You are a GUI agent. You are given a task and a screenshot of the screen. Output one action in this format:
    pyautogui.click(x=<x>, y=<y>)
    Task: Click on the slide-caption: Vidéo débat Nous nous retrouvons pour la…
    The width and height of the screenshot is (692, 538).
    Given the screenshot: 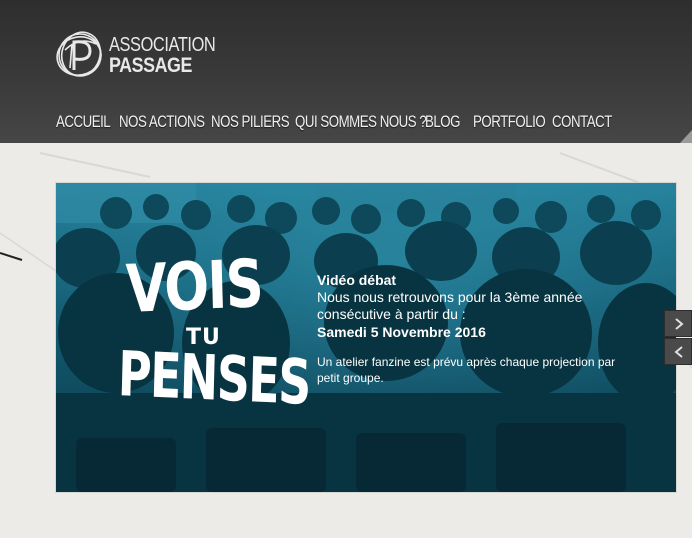 What is the action you would take?
    pyautogui.click(x=482, y=328)
    